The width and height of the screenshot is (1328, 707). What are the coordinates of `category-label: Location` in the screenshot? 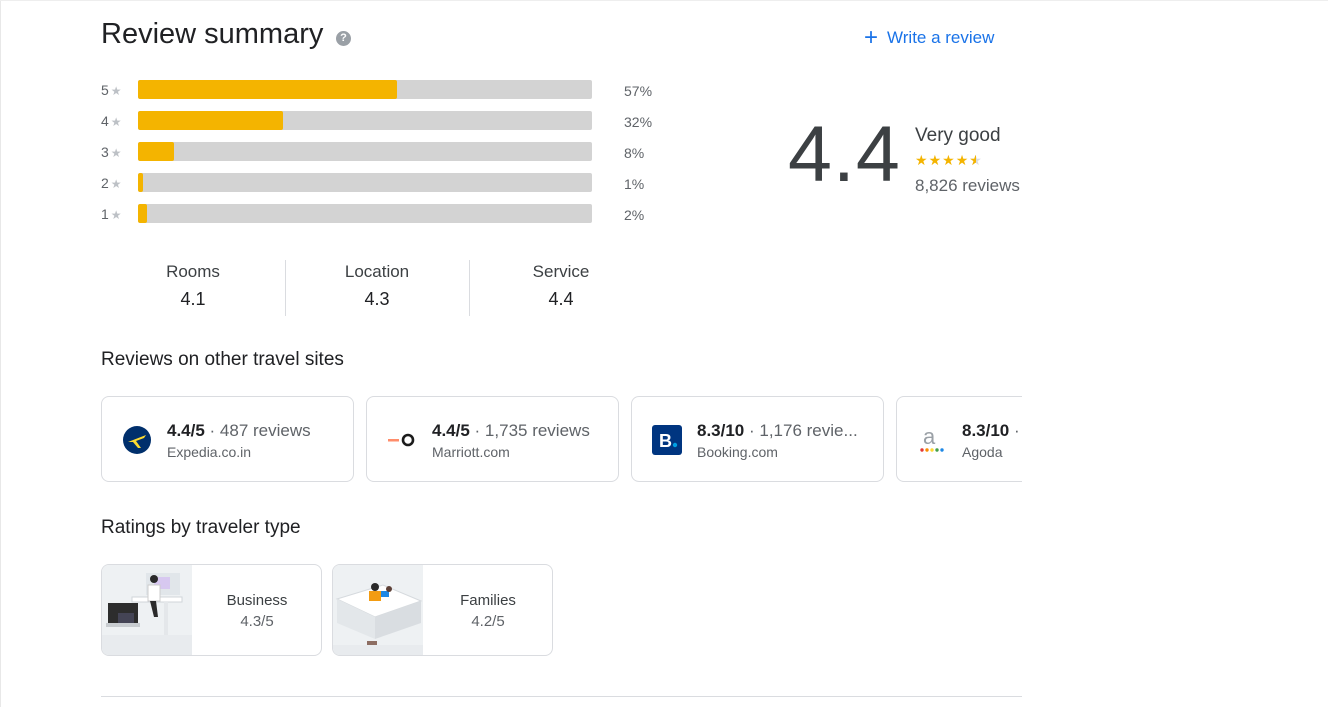 It's located at (377, 271).